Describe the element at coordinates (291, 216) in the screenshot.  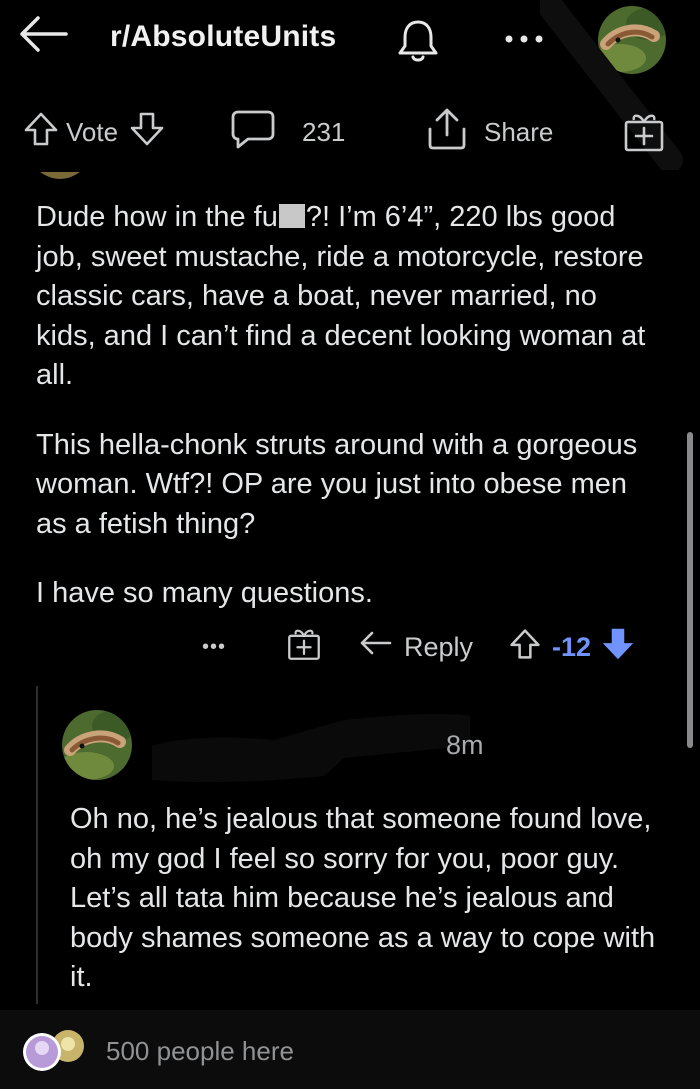
I see `censored-word` at that location.